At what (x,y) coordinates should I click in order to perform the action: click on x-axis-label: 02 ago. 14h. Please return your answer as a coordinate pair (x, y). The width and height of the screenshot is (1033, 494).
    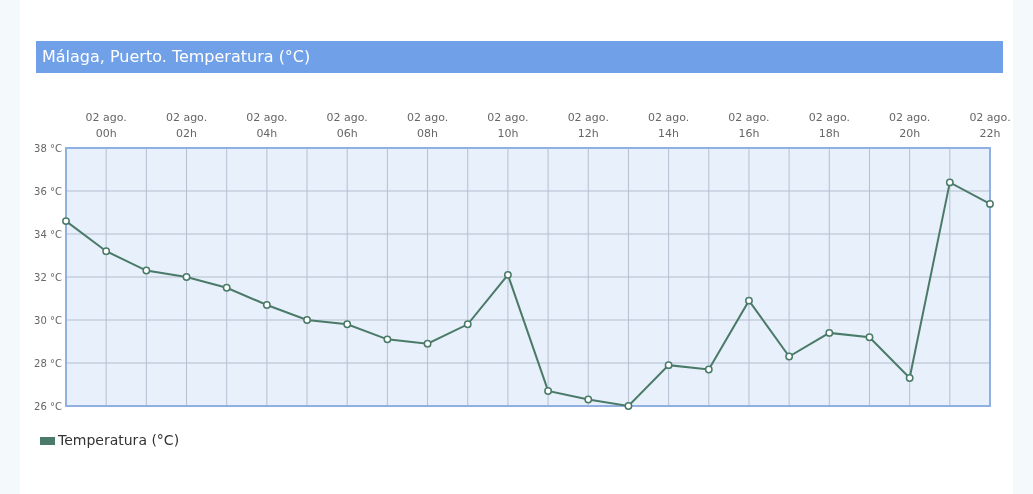
    Looking at the image, I should click on (669, 125).